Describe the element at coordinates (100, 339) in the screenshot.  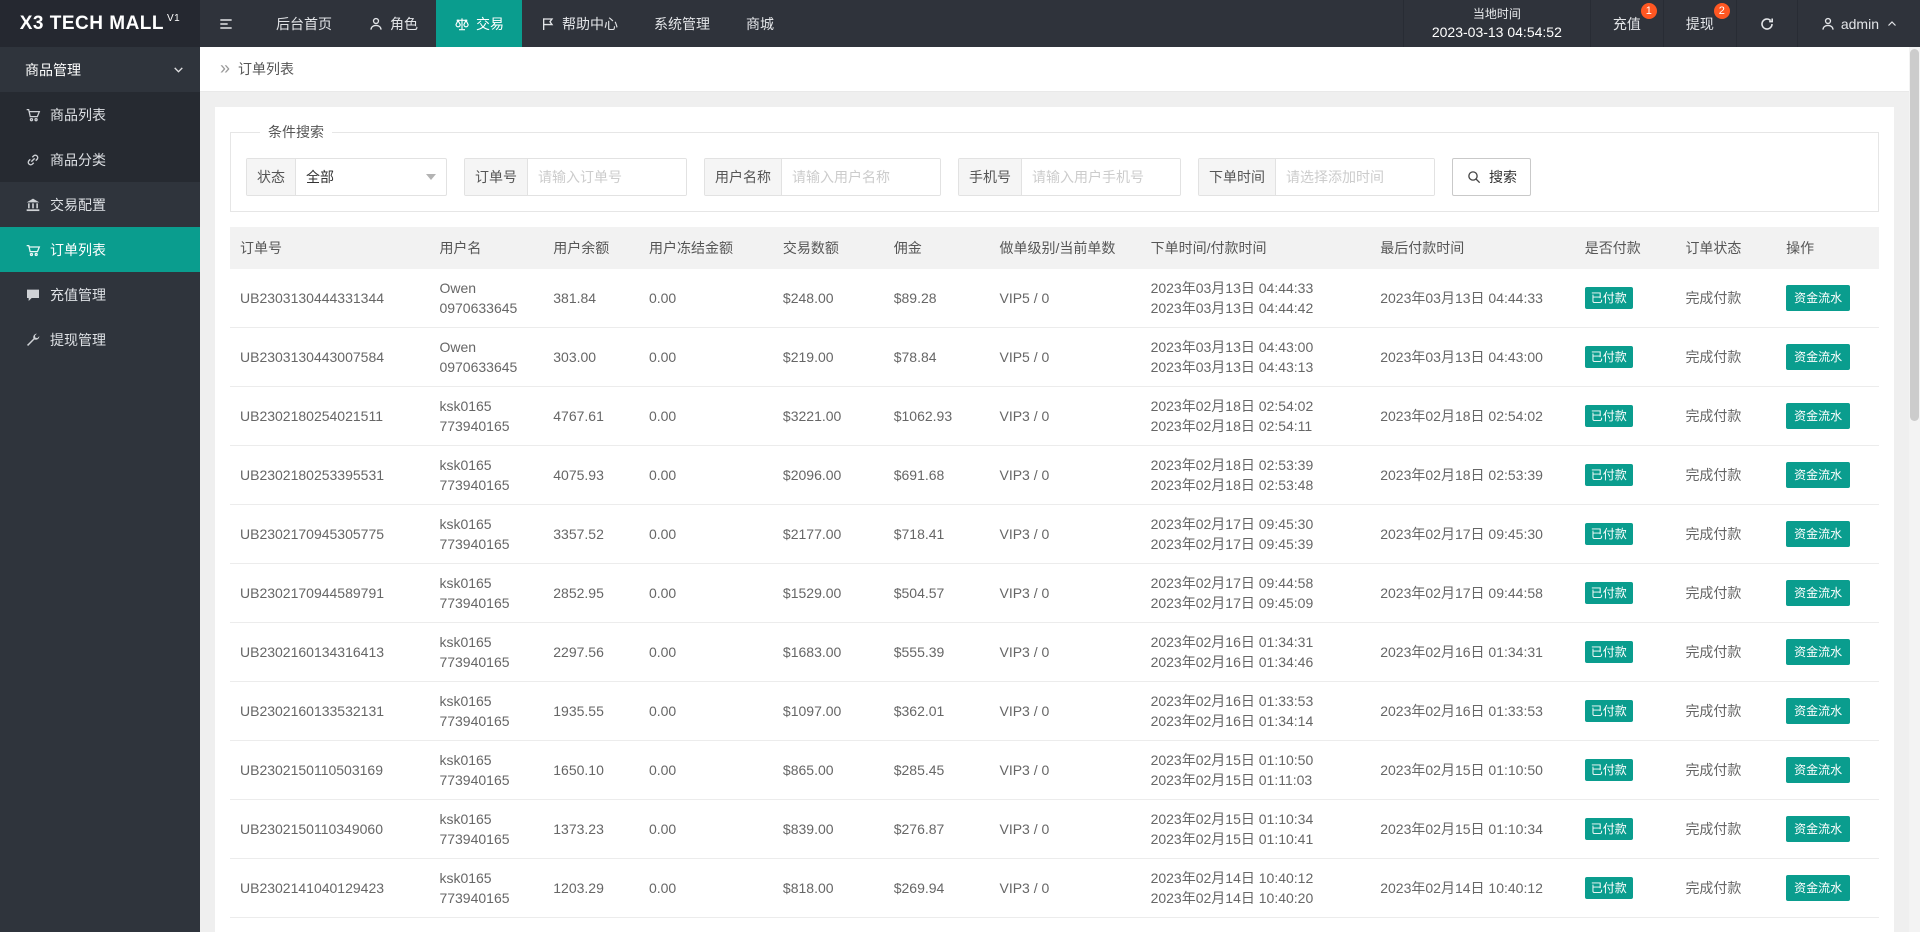
I see `sidebar-item-withdraw-manage: 提现管理` at that location.